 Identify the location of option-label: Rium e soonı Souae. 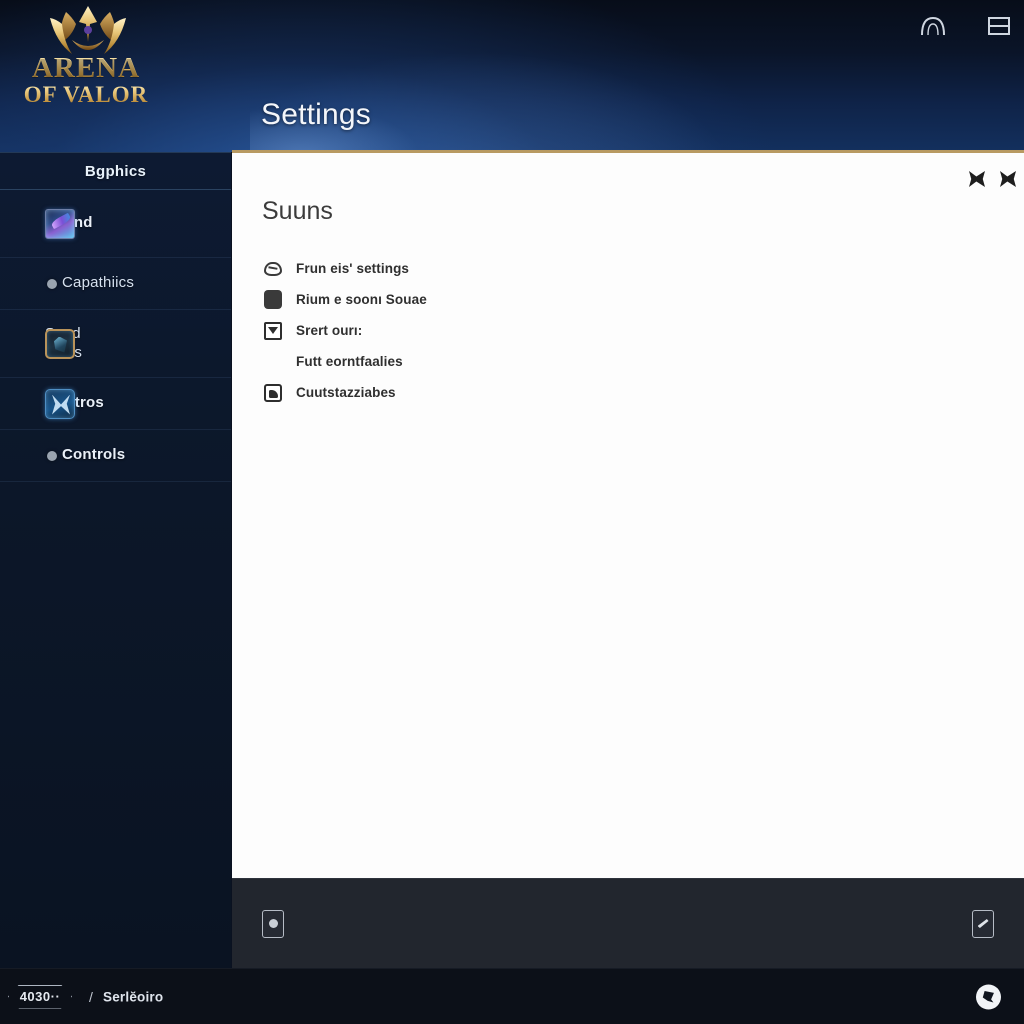
(361, 299).